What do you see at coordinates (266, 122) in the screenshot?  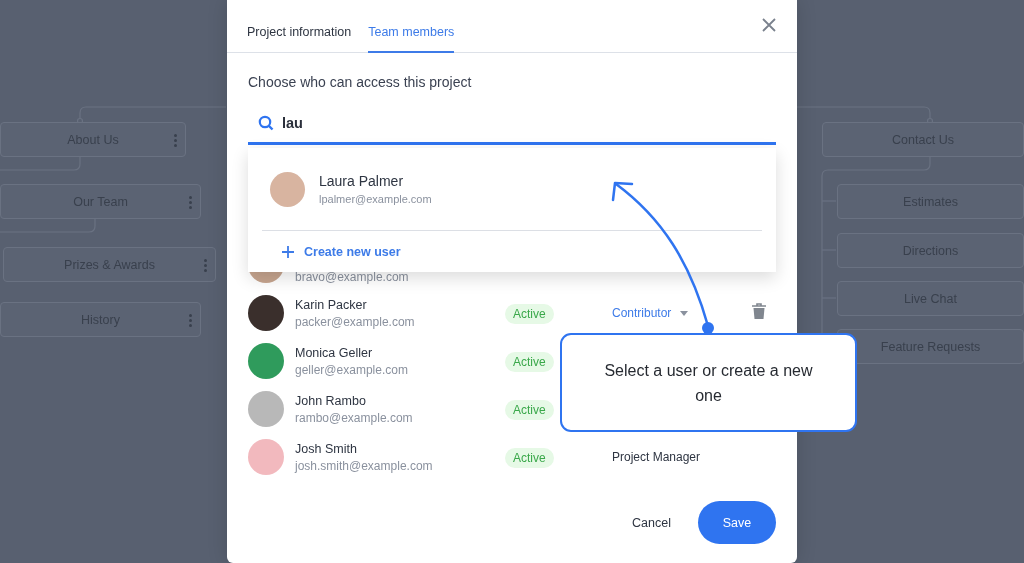 I see `search-icon` at bounding box center [266, 122].